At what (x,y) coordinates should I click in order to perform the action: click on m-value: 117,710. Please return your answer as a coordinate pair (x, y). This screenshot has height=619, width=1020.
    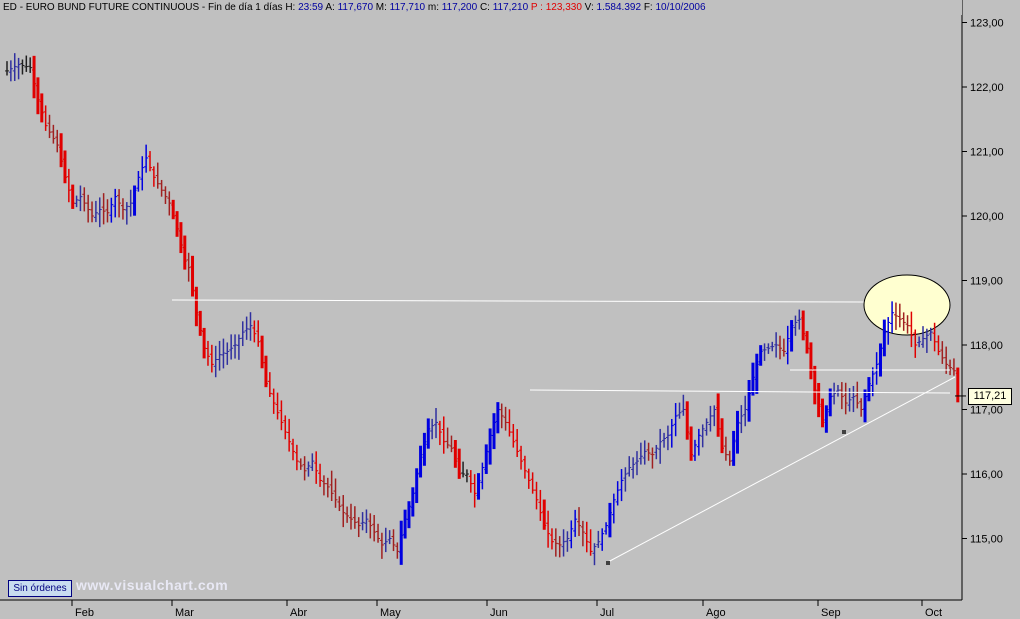
    Looking at the image, I should click on (407, 7).